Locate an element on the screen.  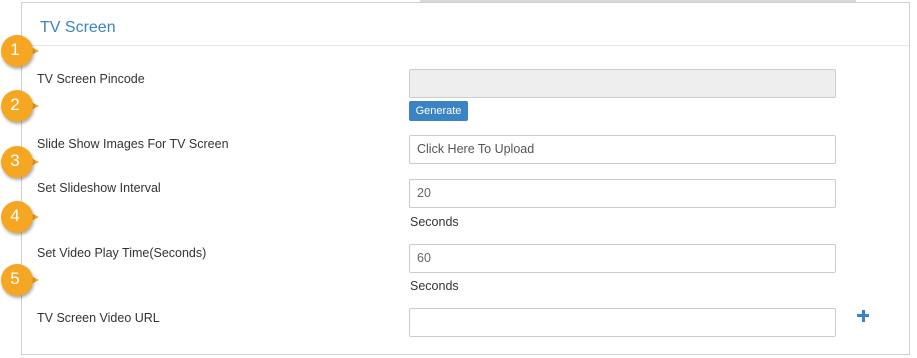
plus-icon is located at coordinates (863, 316).